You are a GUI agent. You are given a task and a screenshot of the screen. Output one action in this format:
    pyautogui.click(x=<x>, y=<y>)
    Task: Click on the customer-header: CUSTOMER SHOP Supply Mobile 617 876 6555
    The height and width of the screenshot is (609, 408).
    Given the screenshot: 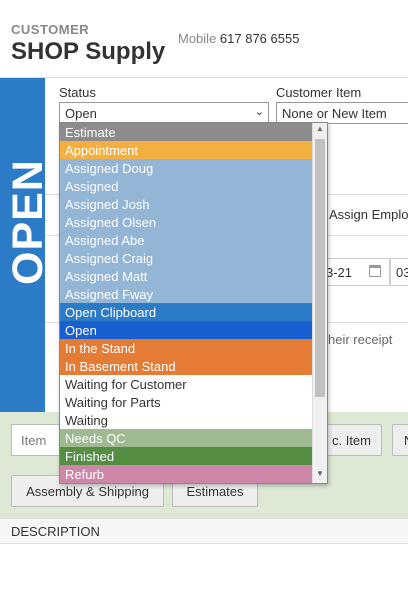 What is the action you would take?
    pyautogui.click(x=204, y=39)
    